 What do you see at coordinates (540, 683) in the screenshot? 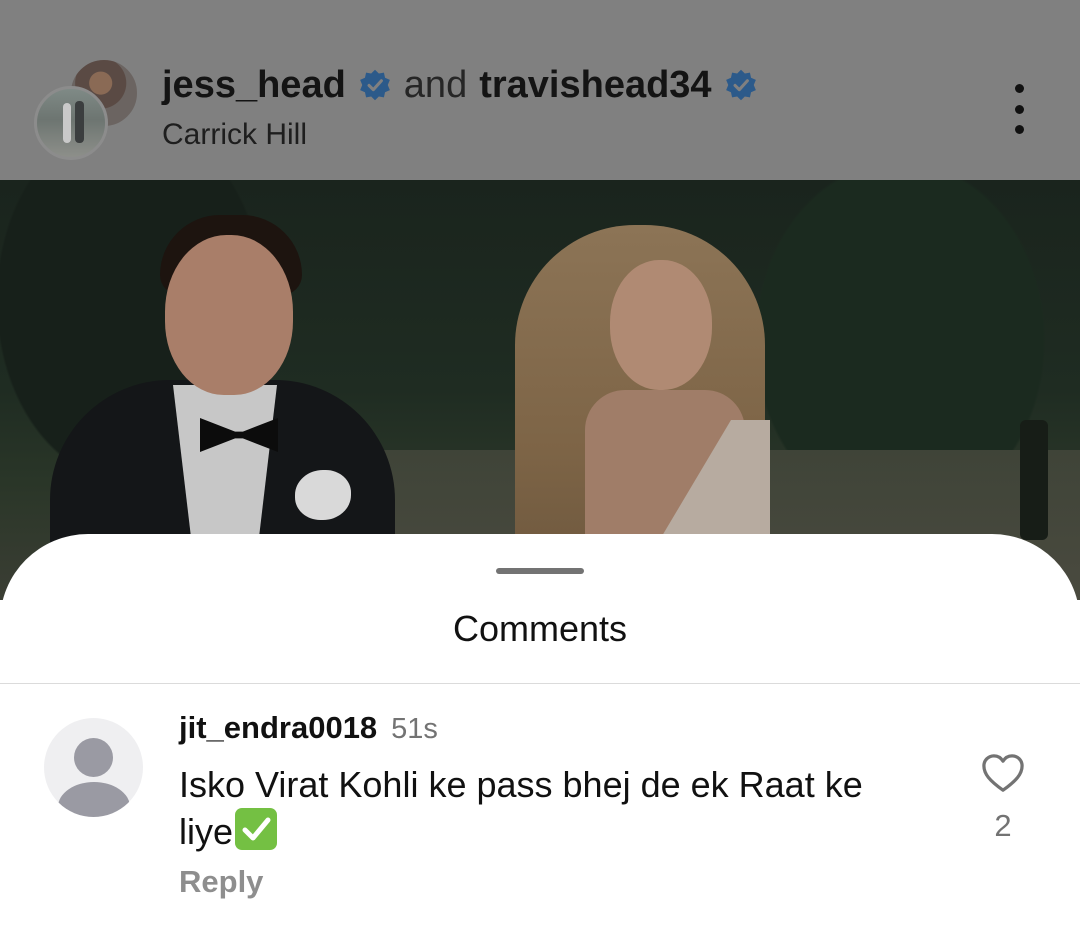
I see `divider` at bounding box center [540, 683].